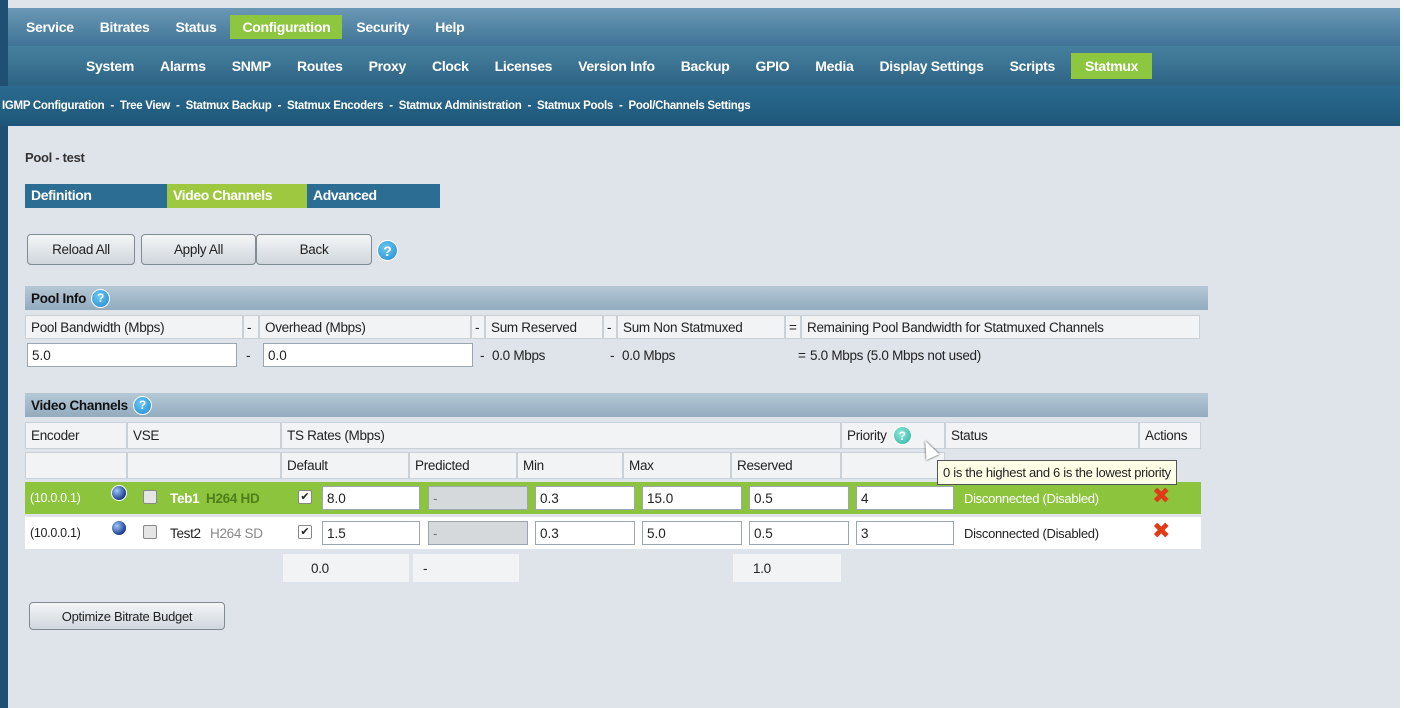 The image size is (1404, 708). What do you see at coordinates (616, 405) in the screenshot?
I see `video-channels-header: Video Channels ?` at bounding box center [616, 405].